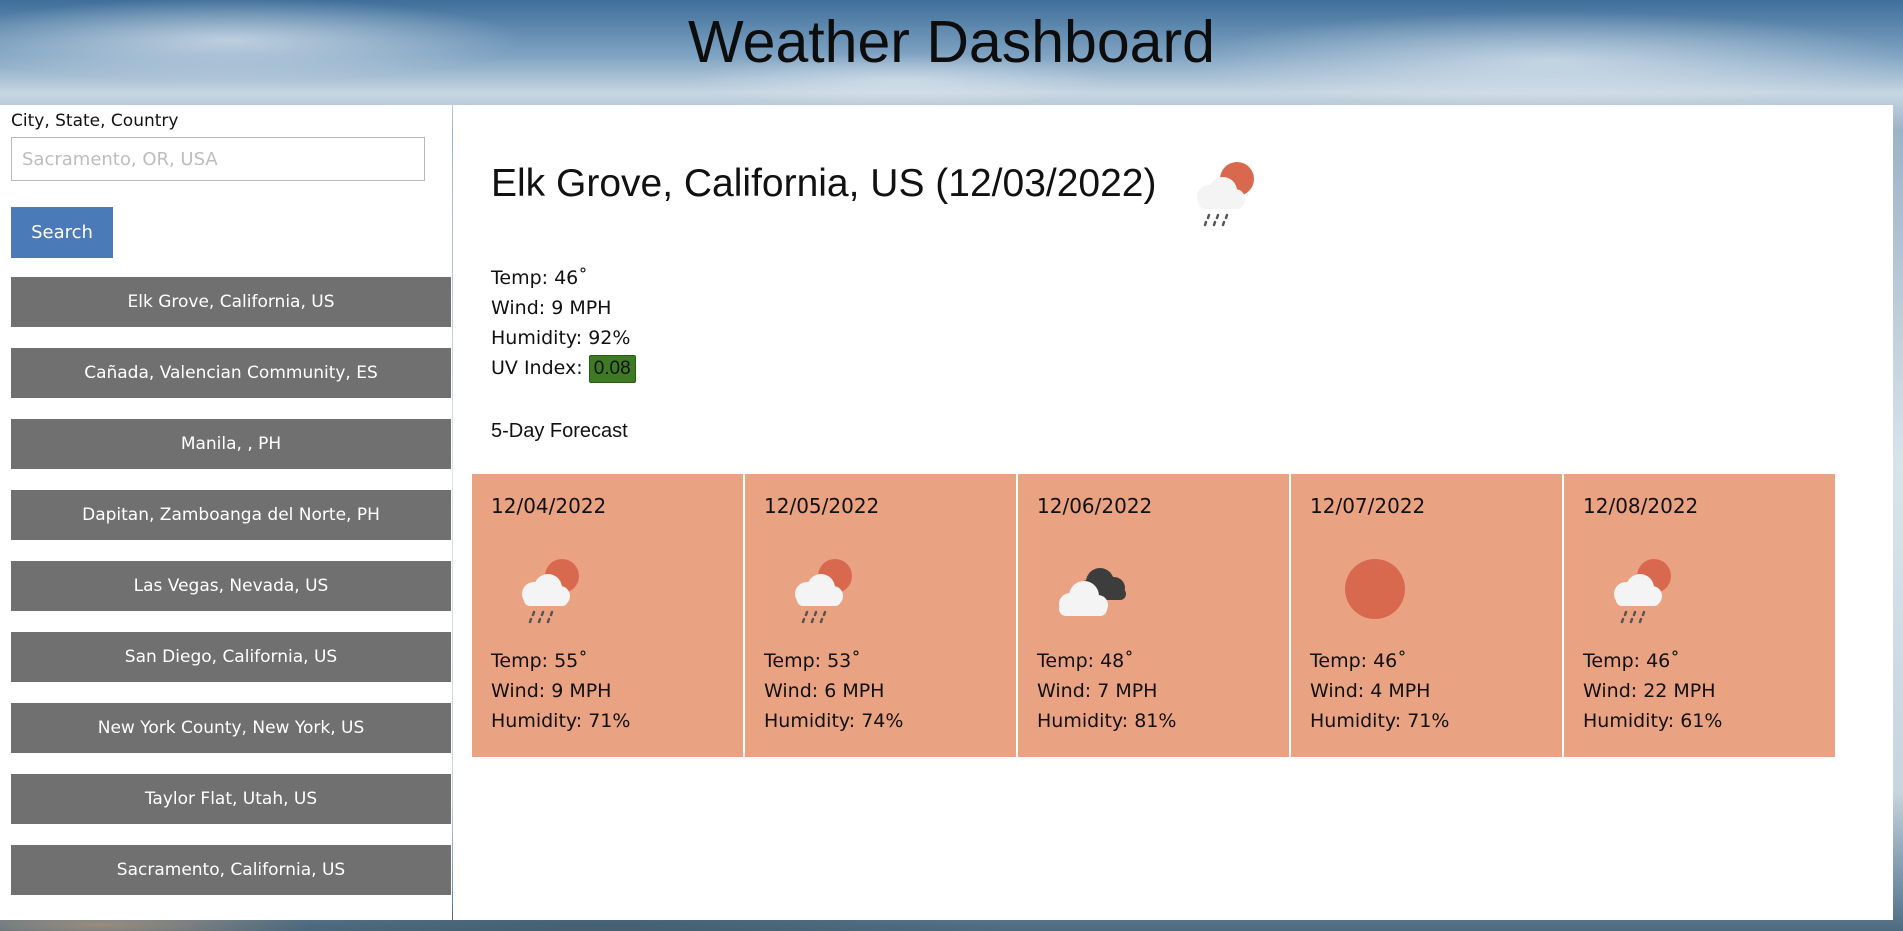  I want to click on broken-clouds-icon, so click(1098, 594).